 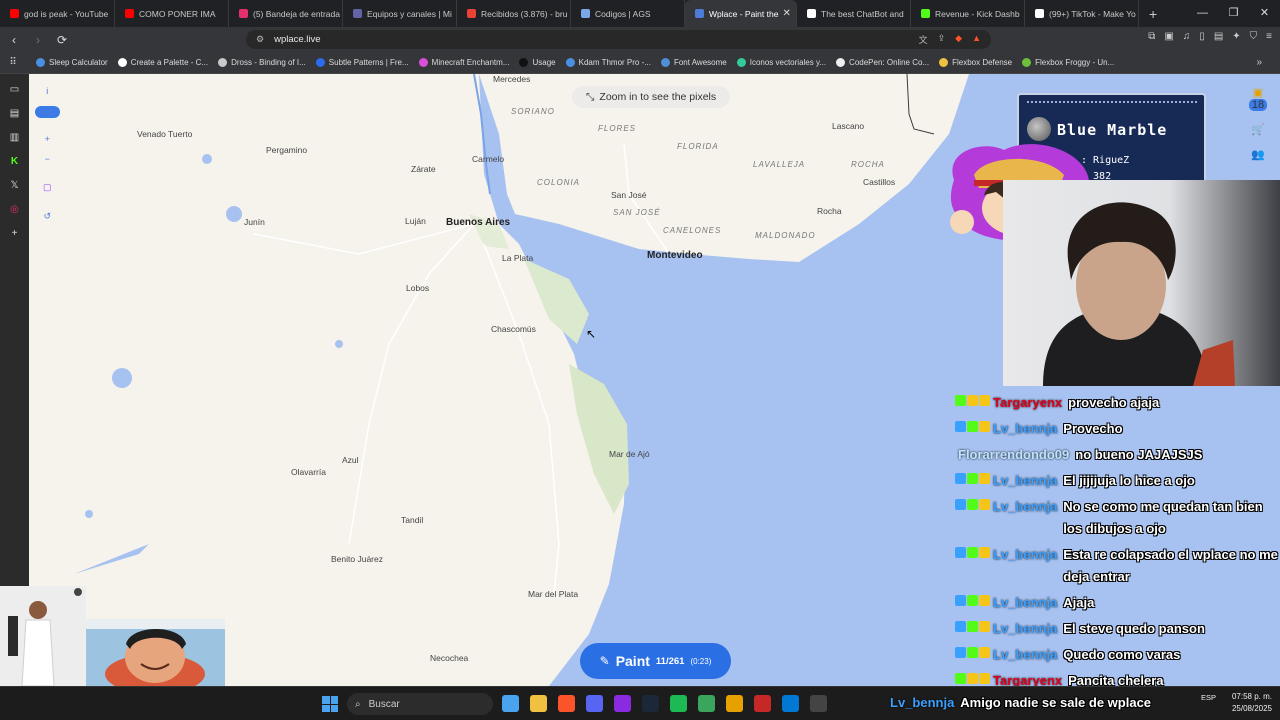 What do you see at coordinates (38, 40) in the screenshot?
I see `forward-icon: ›` at bounding box center [38, 40].